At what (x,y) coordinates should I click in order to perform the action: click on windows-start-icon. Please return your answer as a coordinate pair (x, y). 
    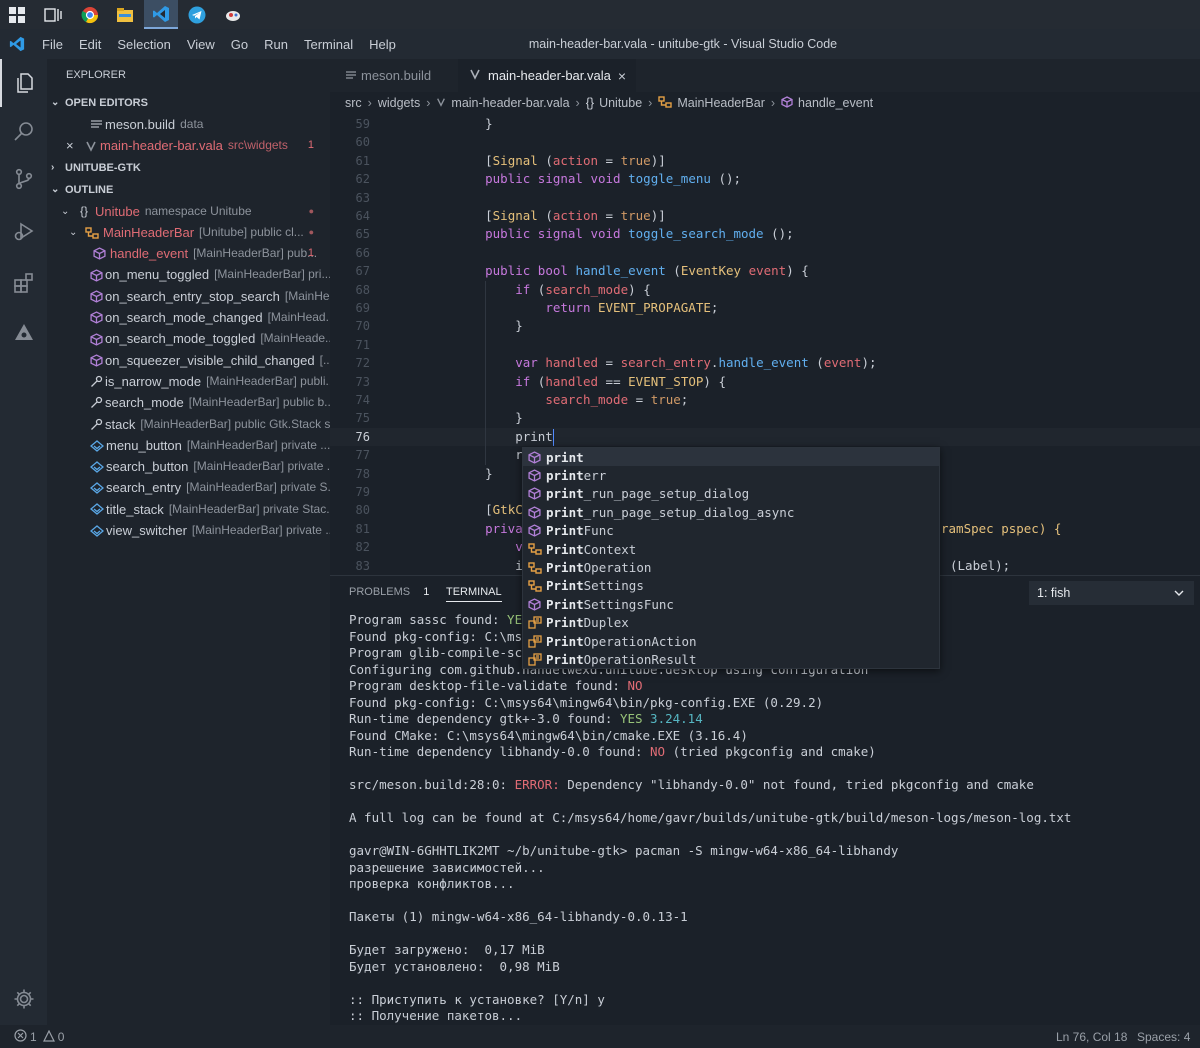
    Looking at the image, I should click on (17, 14).